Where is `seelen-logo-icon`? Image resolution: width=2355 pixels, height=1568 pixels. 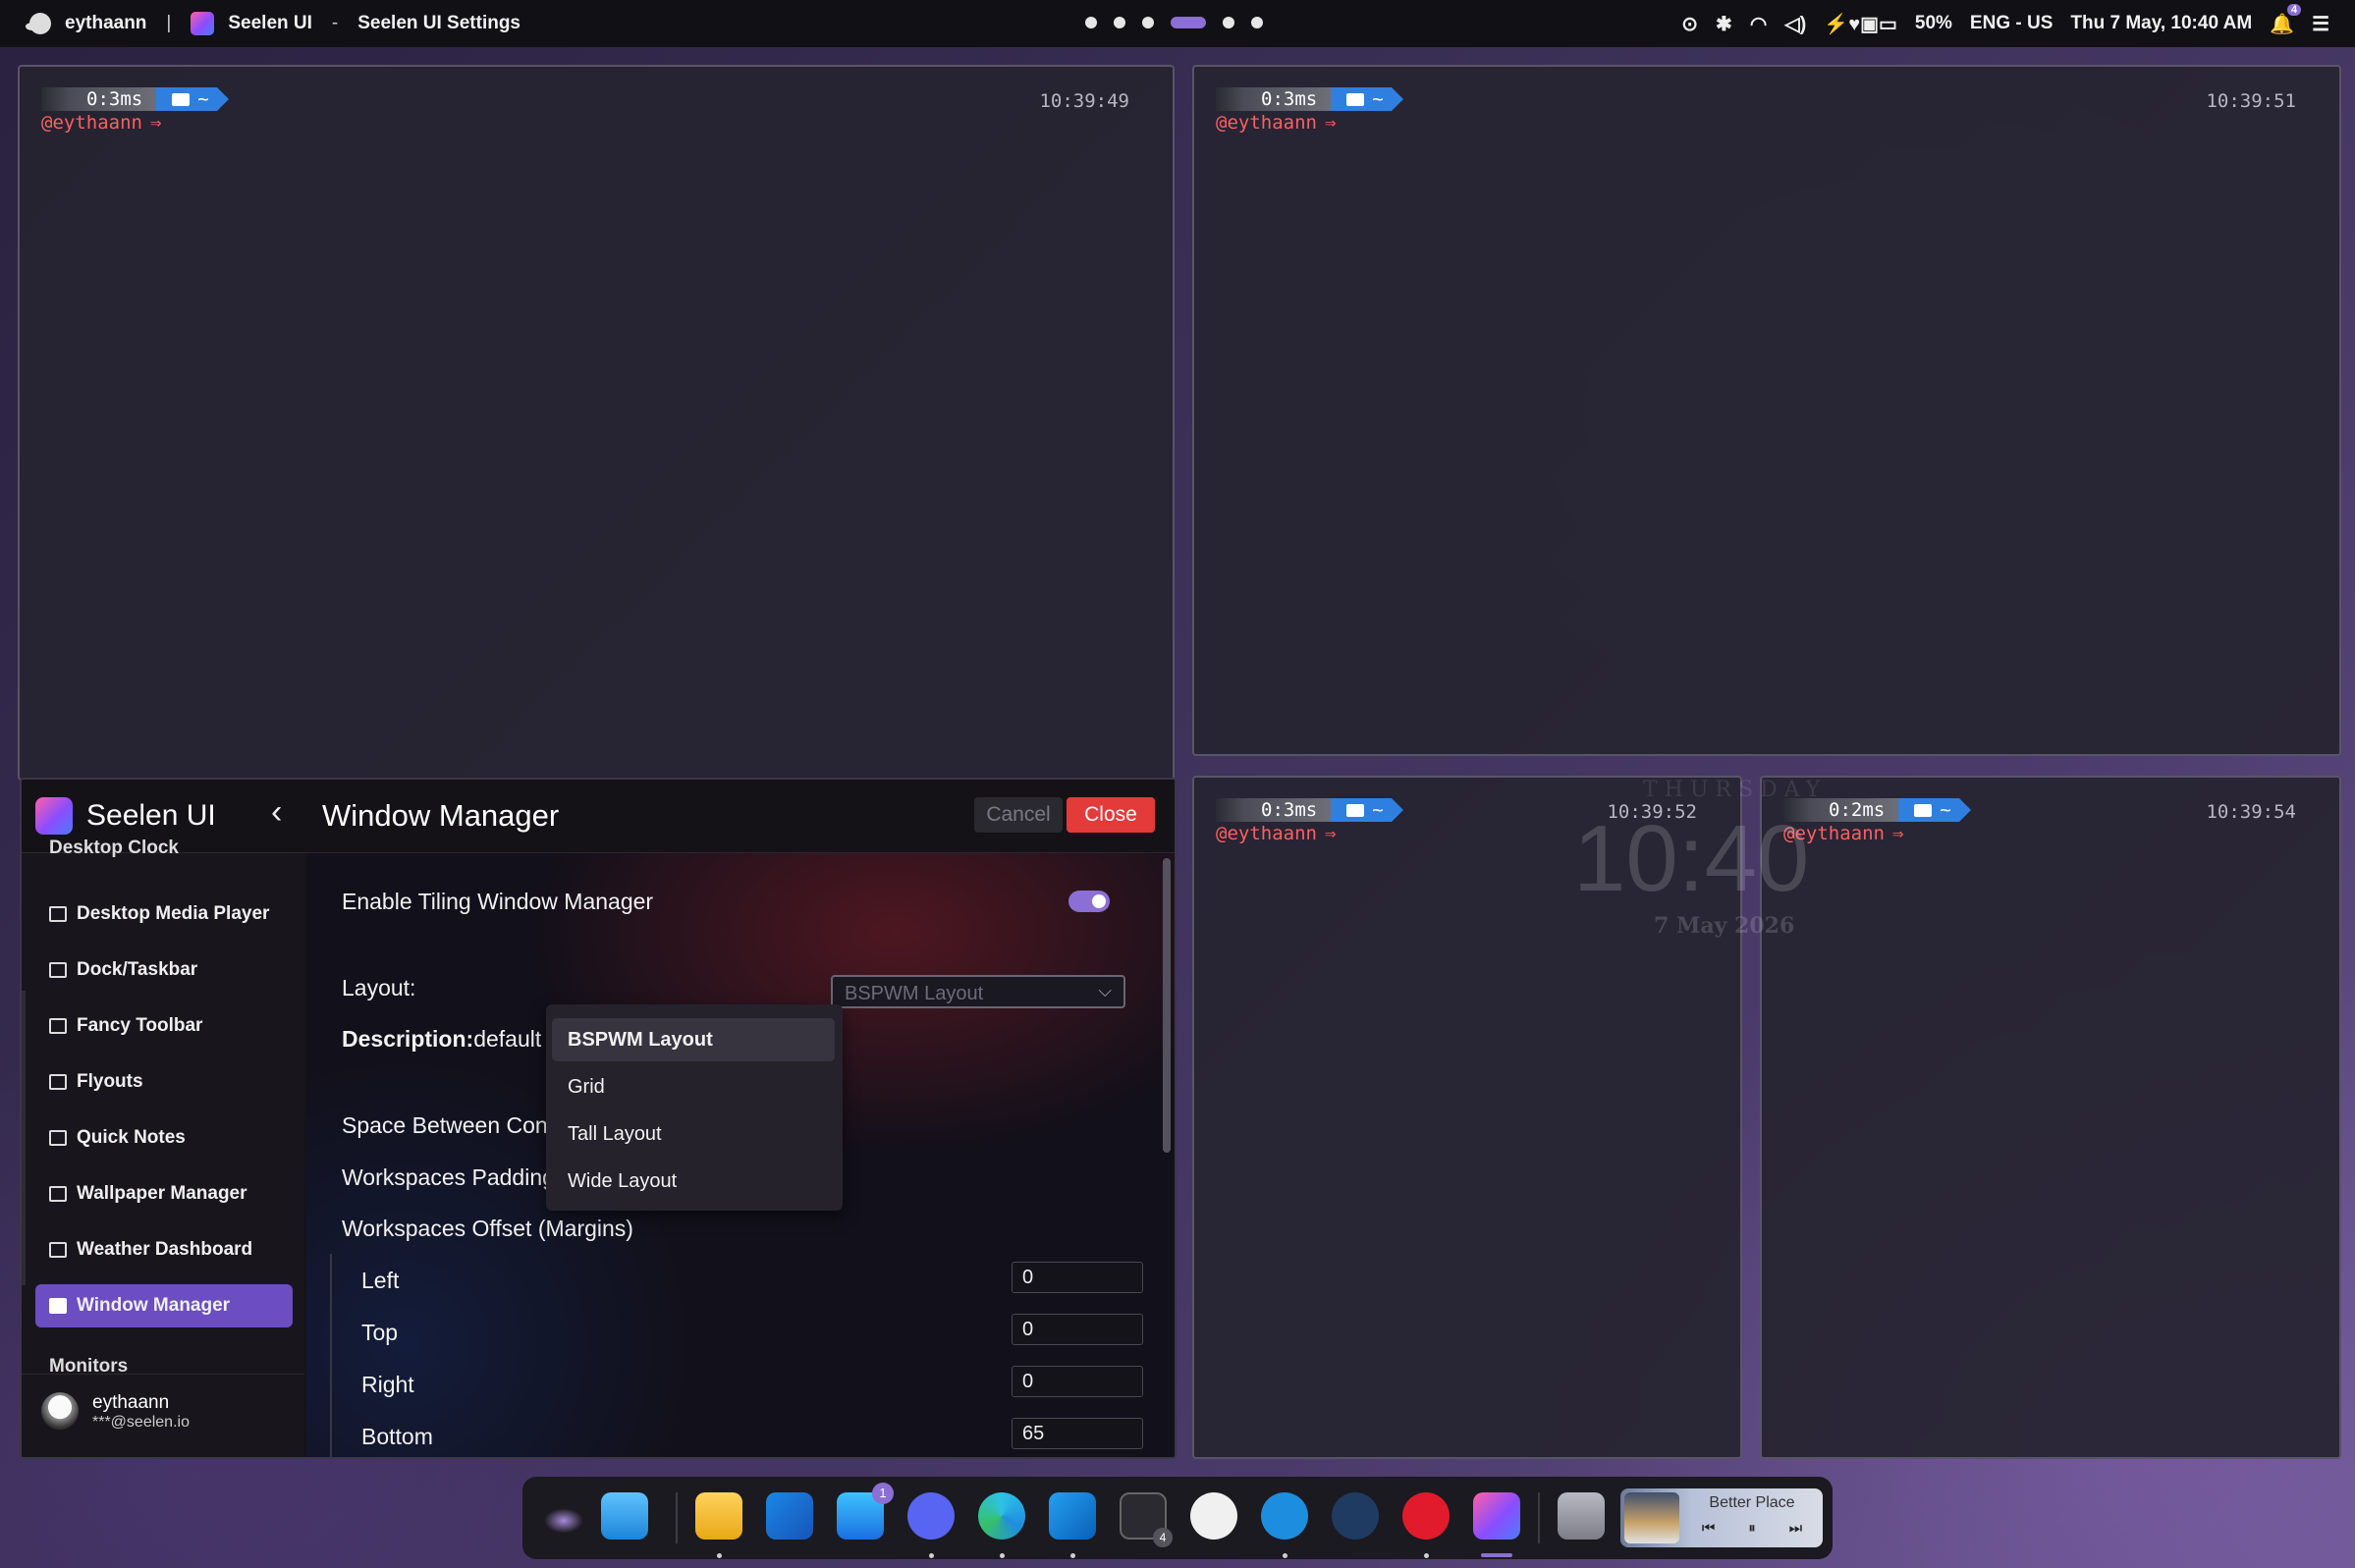 seelen-logo-icon is located at coordinates (54, 816).